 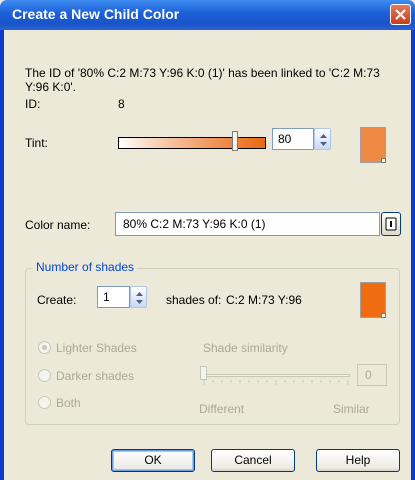 I want to click on radio-selected-dot, so click(x=44, y=347).